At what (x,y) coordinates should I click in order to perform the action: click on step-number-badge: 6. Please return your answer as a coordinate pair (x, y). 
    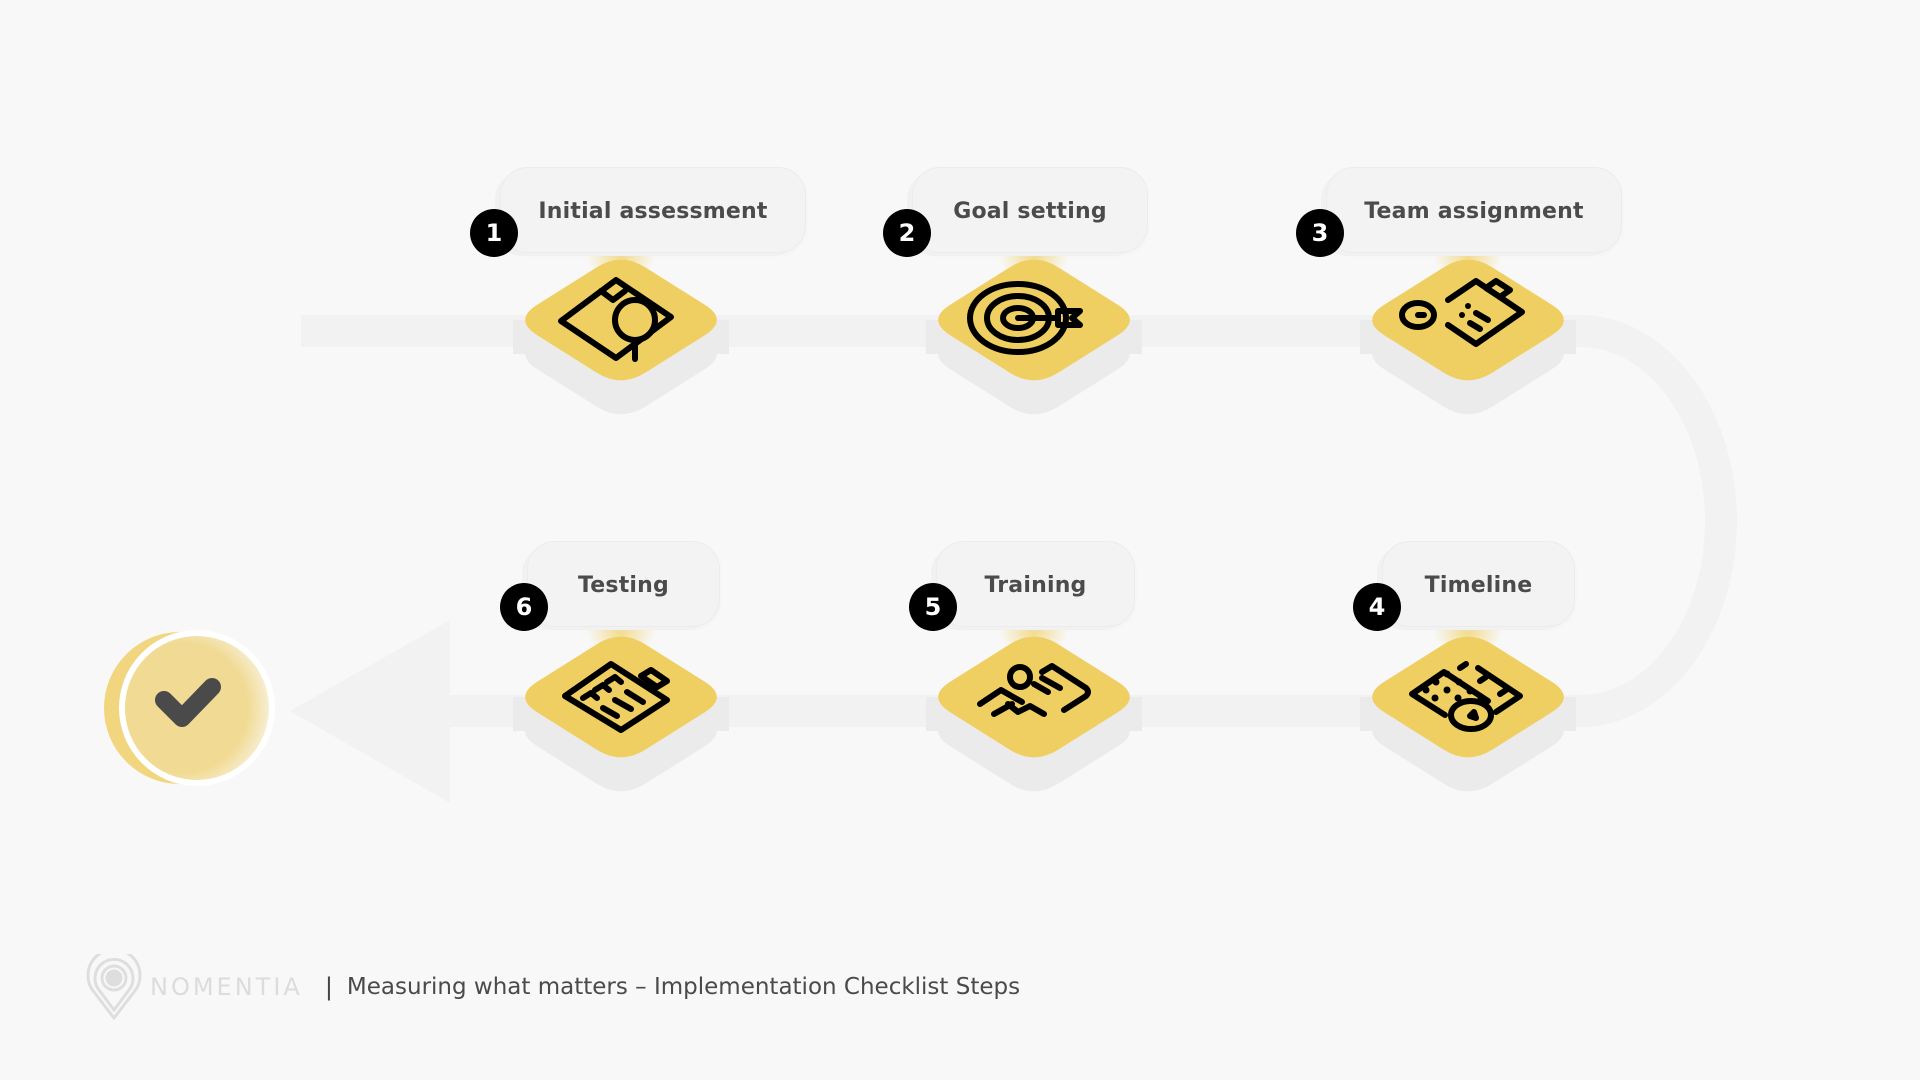
    Looking at the image, I should click on (524, 607).